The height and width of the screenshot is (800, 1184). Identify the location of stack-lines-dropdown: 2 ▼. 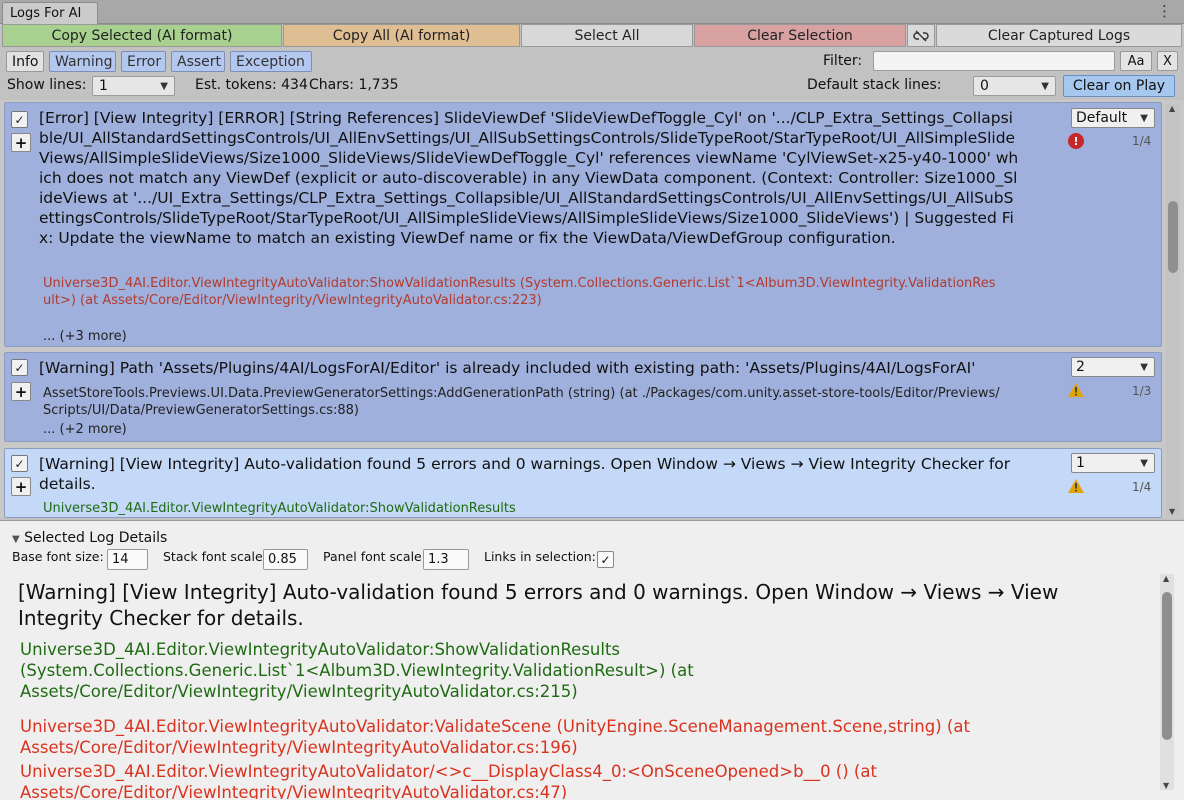
(1113, 367).